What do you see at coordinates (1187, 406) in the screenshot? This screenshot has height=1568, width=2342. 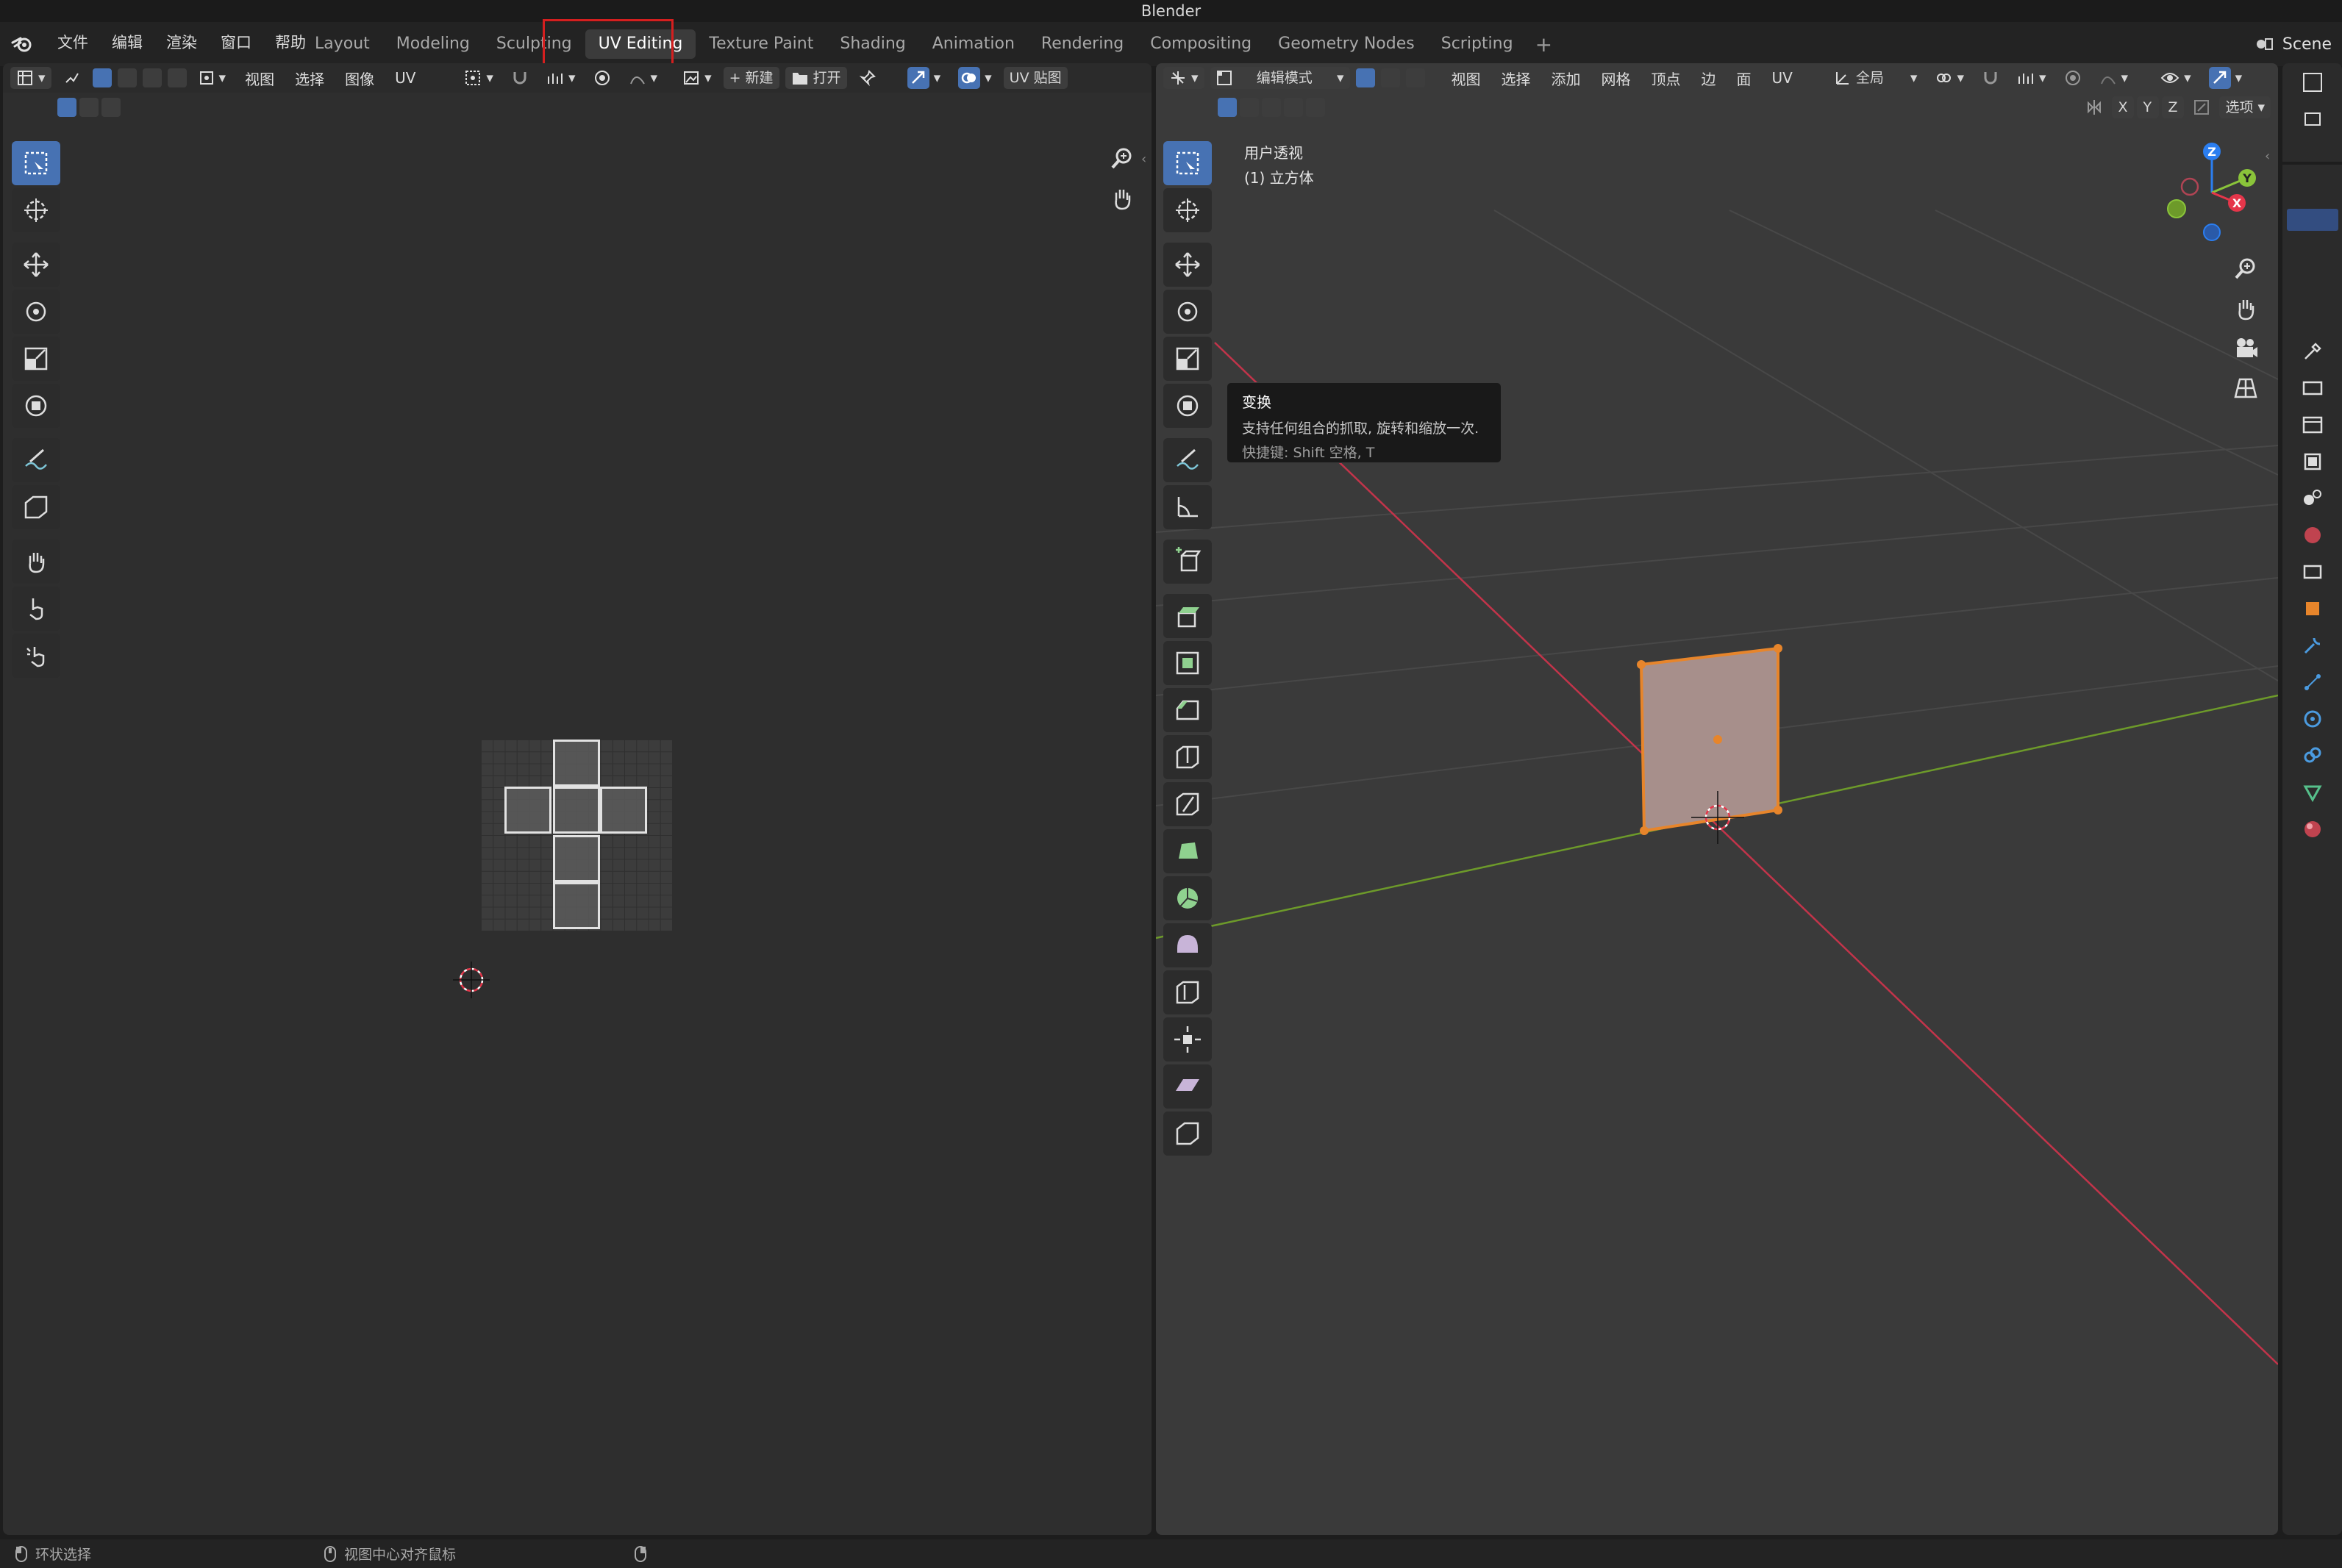 I see `tool-transform` at bounding box center [1187, 406].